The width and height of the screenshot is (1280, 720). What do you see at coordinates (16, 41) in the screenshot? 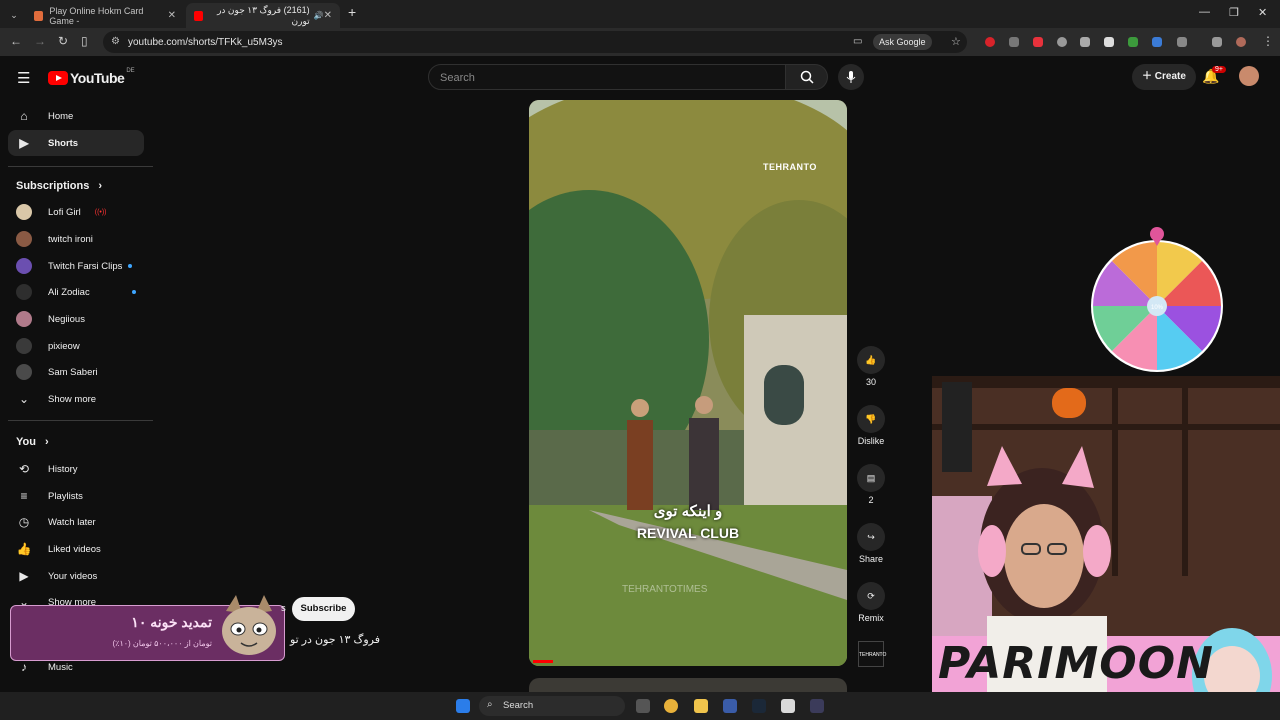
I see `back-icon: ←` at bounding box center [16, 41].